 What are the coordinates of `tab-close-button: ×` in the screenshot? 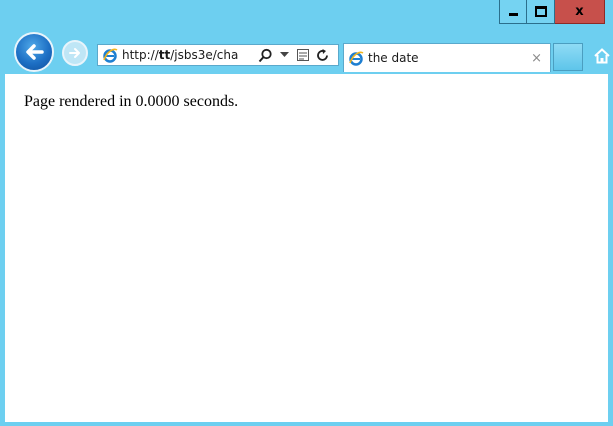 It's located at (536, 58).